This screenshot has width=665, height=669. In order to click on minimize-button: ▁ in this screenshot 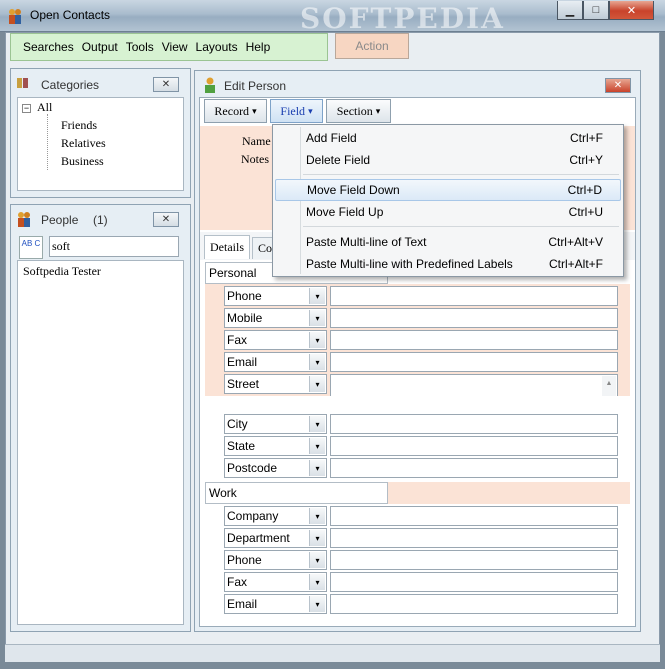, I will do `click(570, 10)`.